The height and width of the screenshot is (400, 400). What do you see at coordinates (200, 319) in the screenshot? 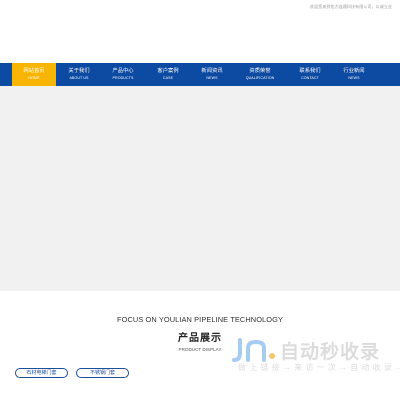
I see `section-title-en: FOCUS ON YOULIAN PIPELINE TECHNOLOGY` at bounding box center [200, 319].